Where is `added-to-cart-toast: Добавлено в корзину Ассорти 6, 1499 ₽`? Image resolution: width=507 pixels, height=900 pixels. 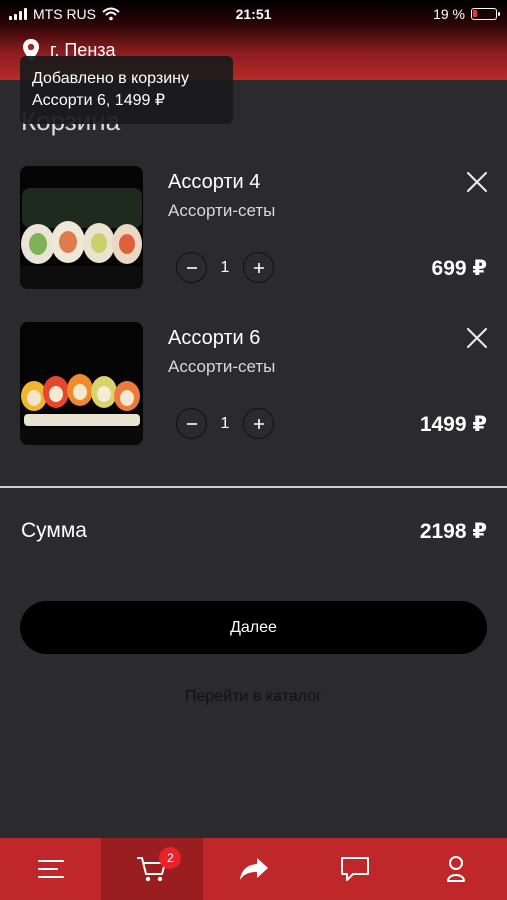
added-to-cart-toast: Добавлено в корзину Ассорти 6, 1499 ₽ is located at coordinates (126, 90).